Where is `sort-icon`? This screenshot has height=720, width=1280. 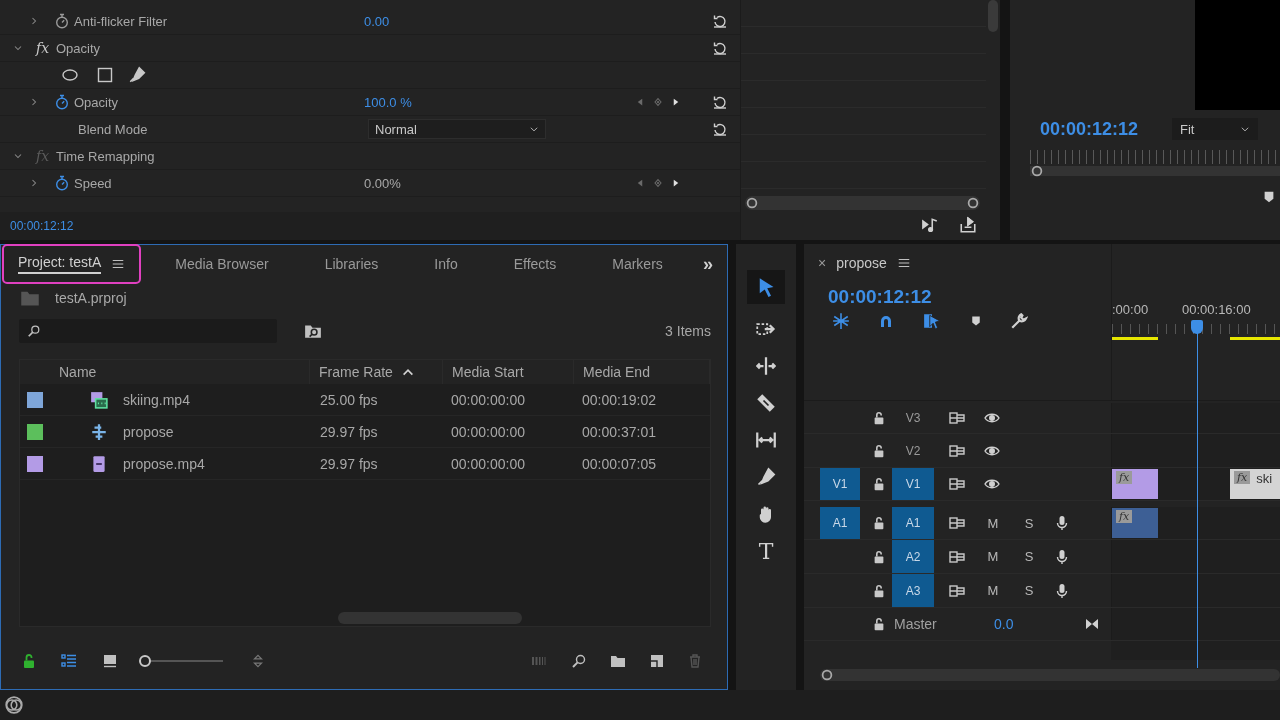 sort-icon is located at coordinates (258, 661).